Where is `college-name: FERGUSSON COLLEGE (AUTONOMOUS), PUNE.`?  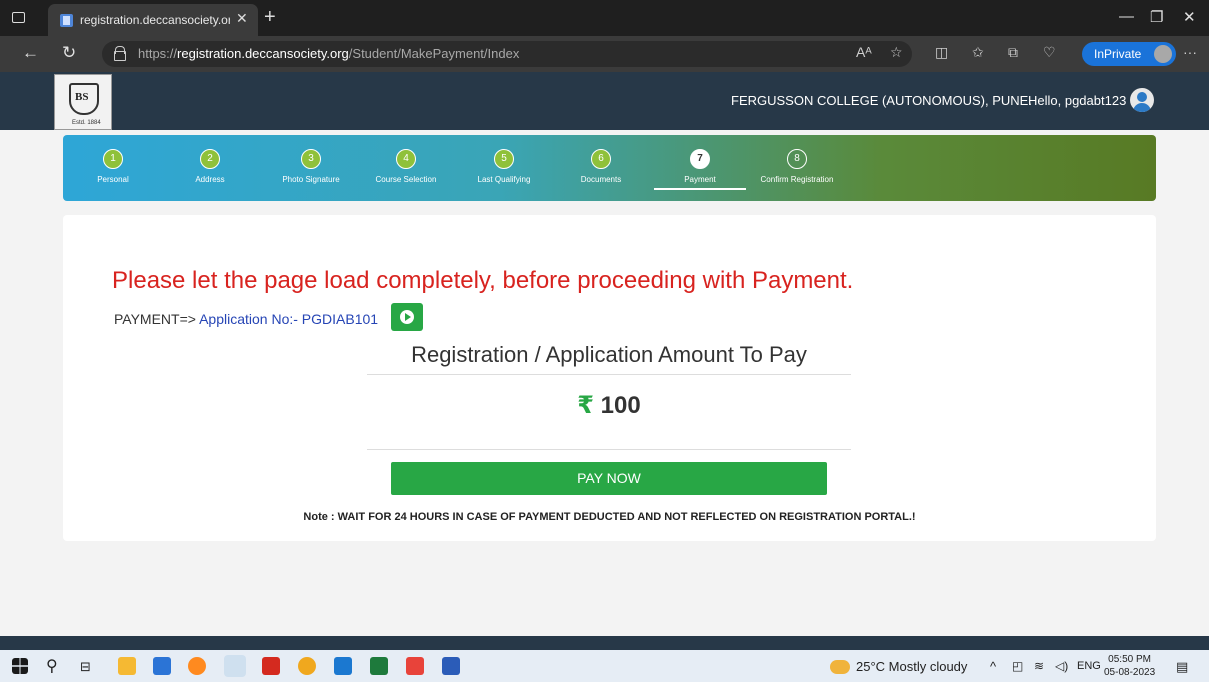
college-name: FERGUSSON COLLEGE (AUTONOMOUS), PUNE. is located at coordinates (881, 100).